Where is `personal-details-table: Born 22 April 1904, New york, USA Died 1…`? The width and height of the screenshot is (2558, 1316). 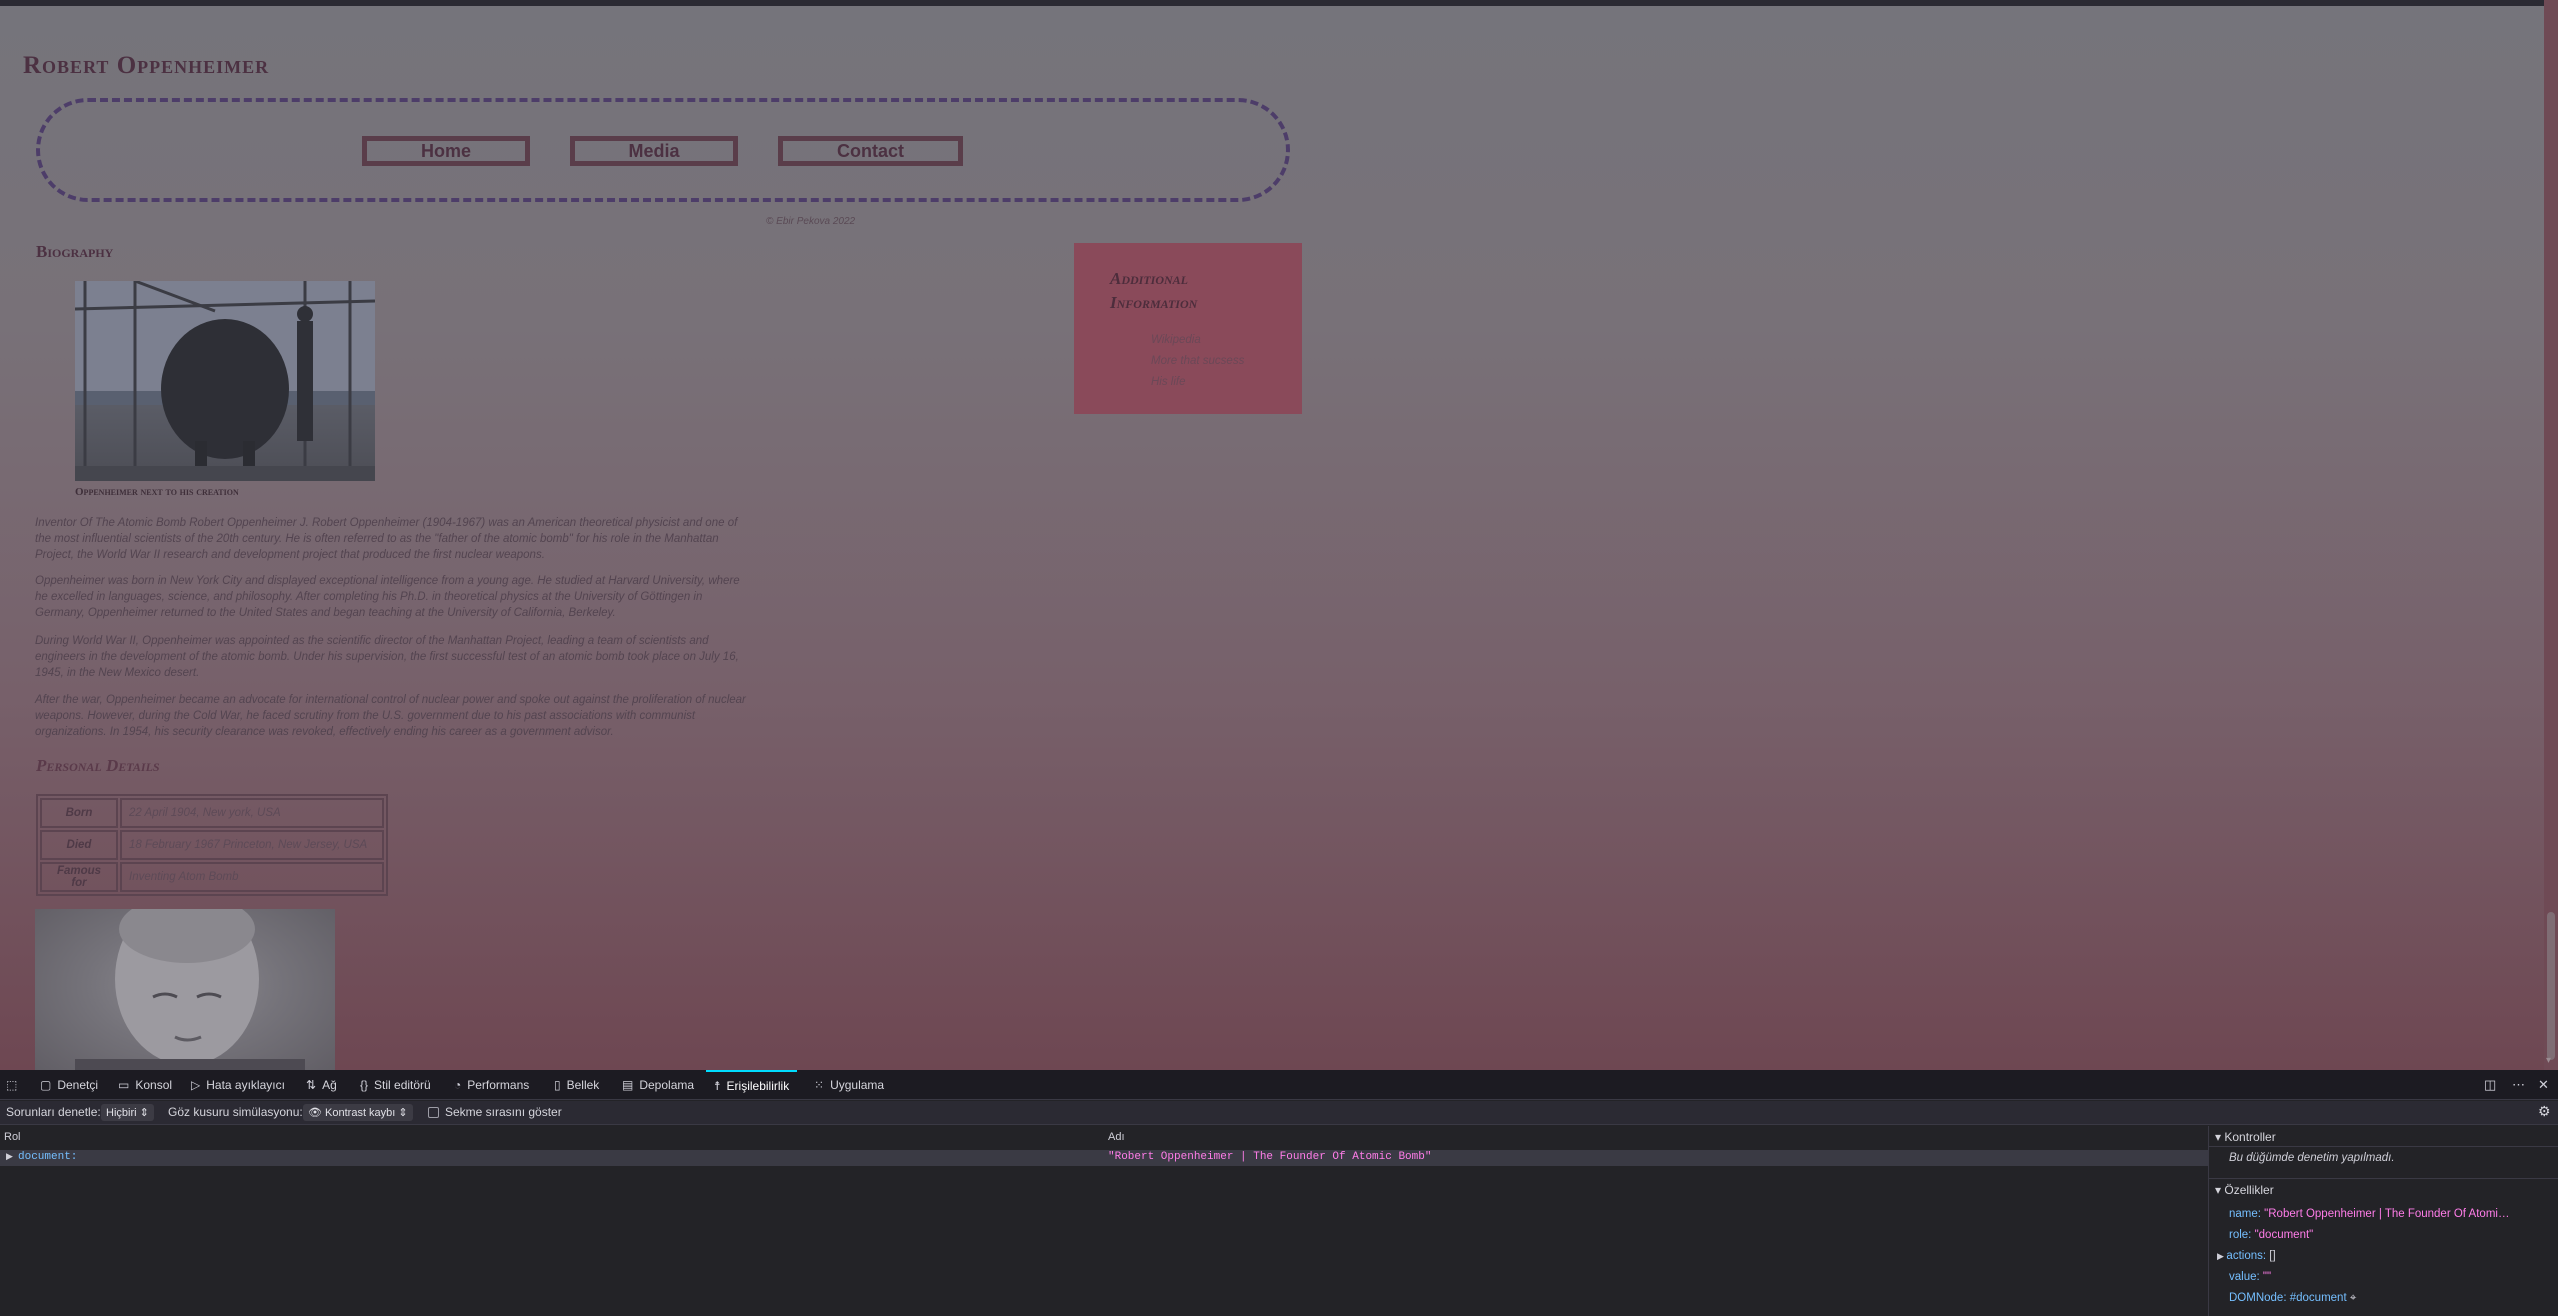
personal-details-table: Born 22 April 1904, New york, USA Died 1… is located at coordinates (212, 845).